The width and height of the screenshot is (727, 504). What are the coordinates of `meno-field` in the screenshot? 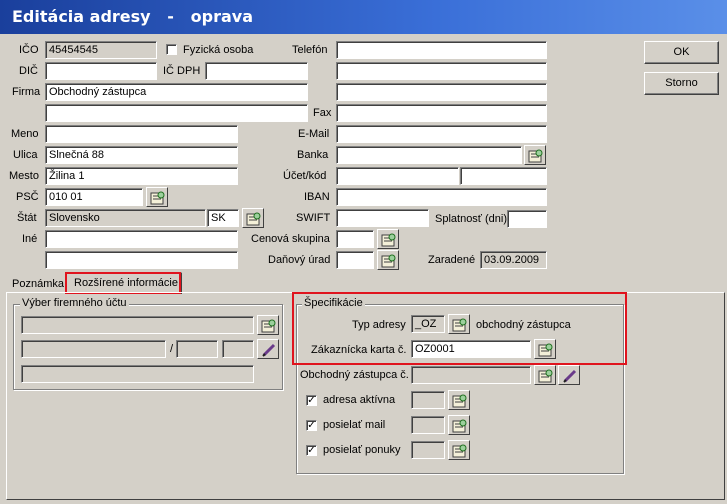 It's located at (141, 134).